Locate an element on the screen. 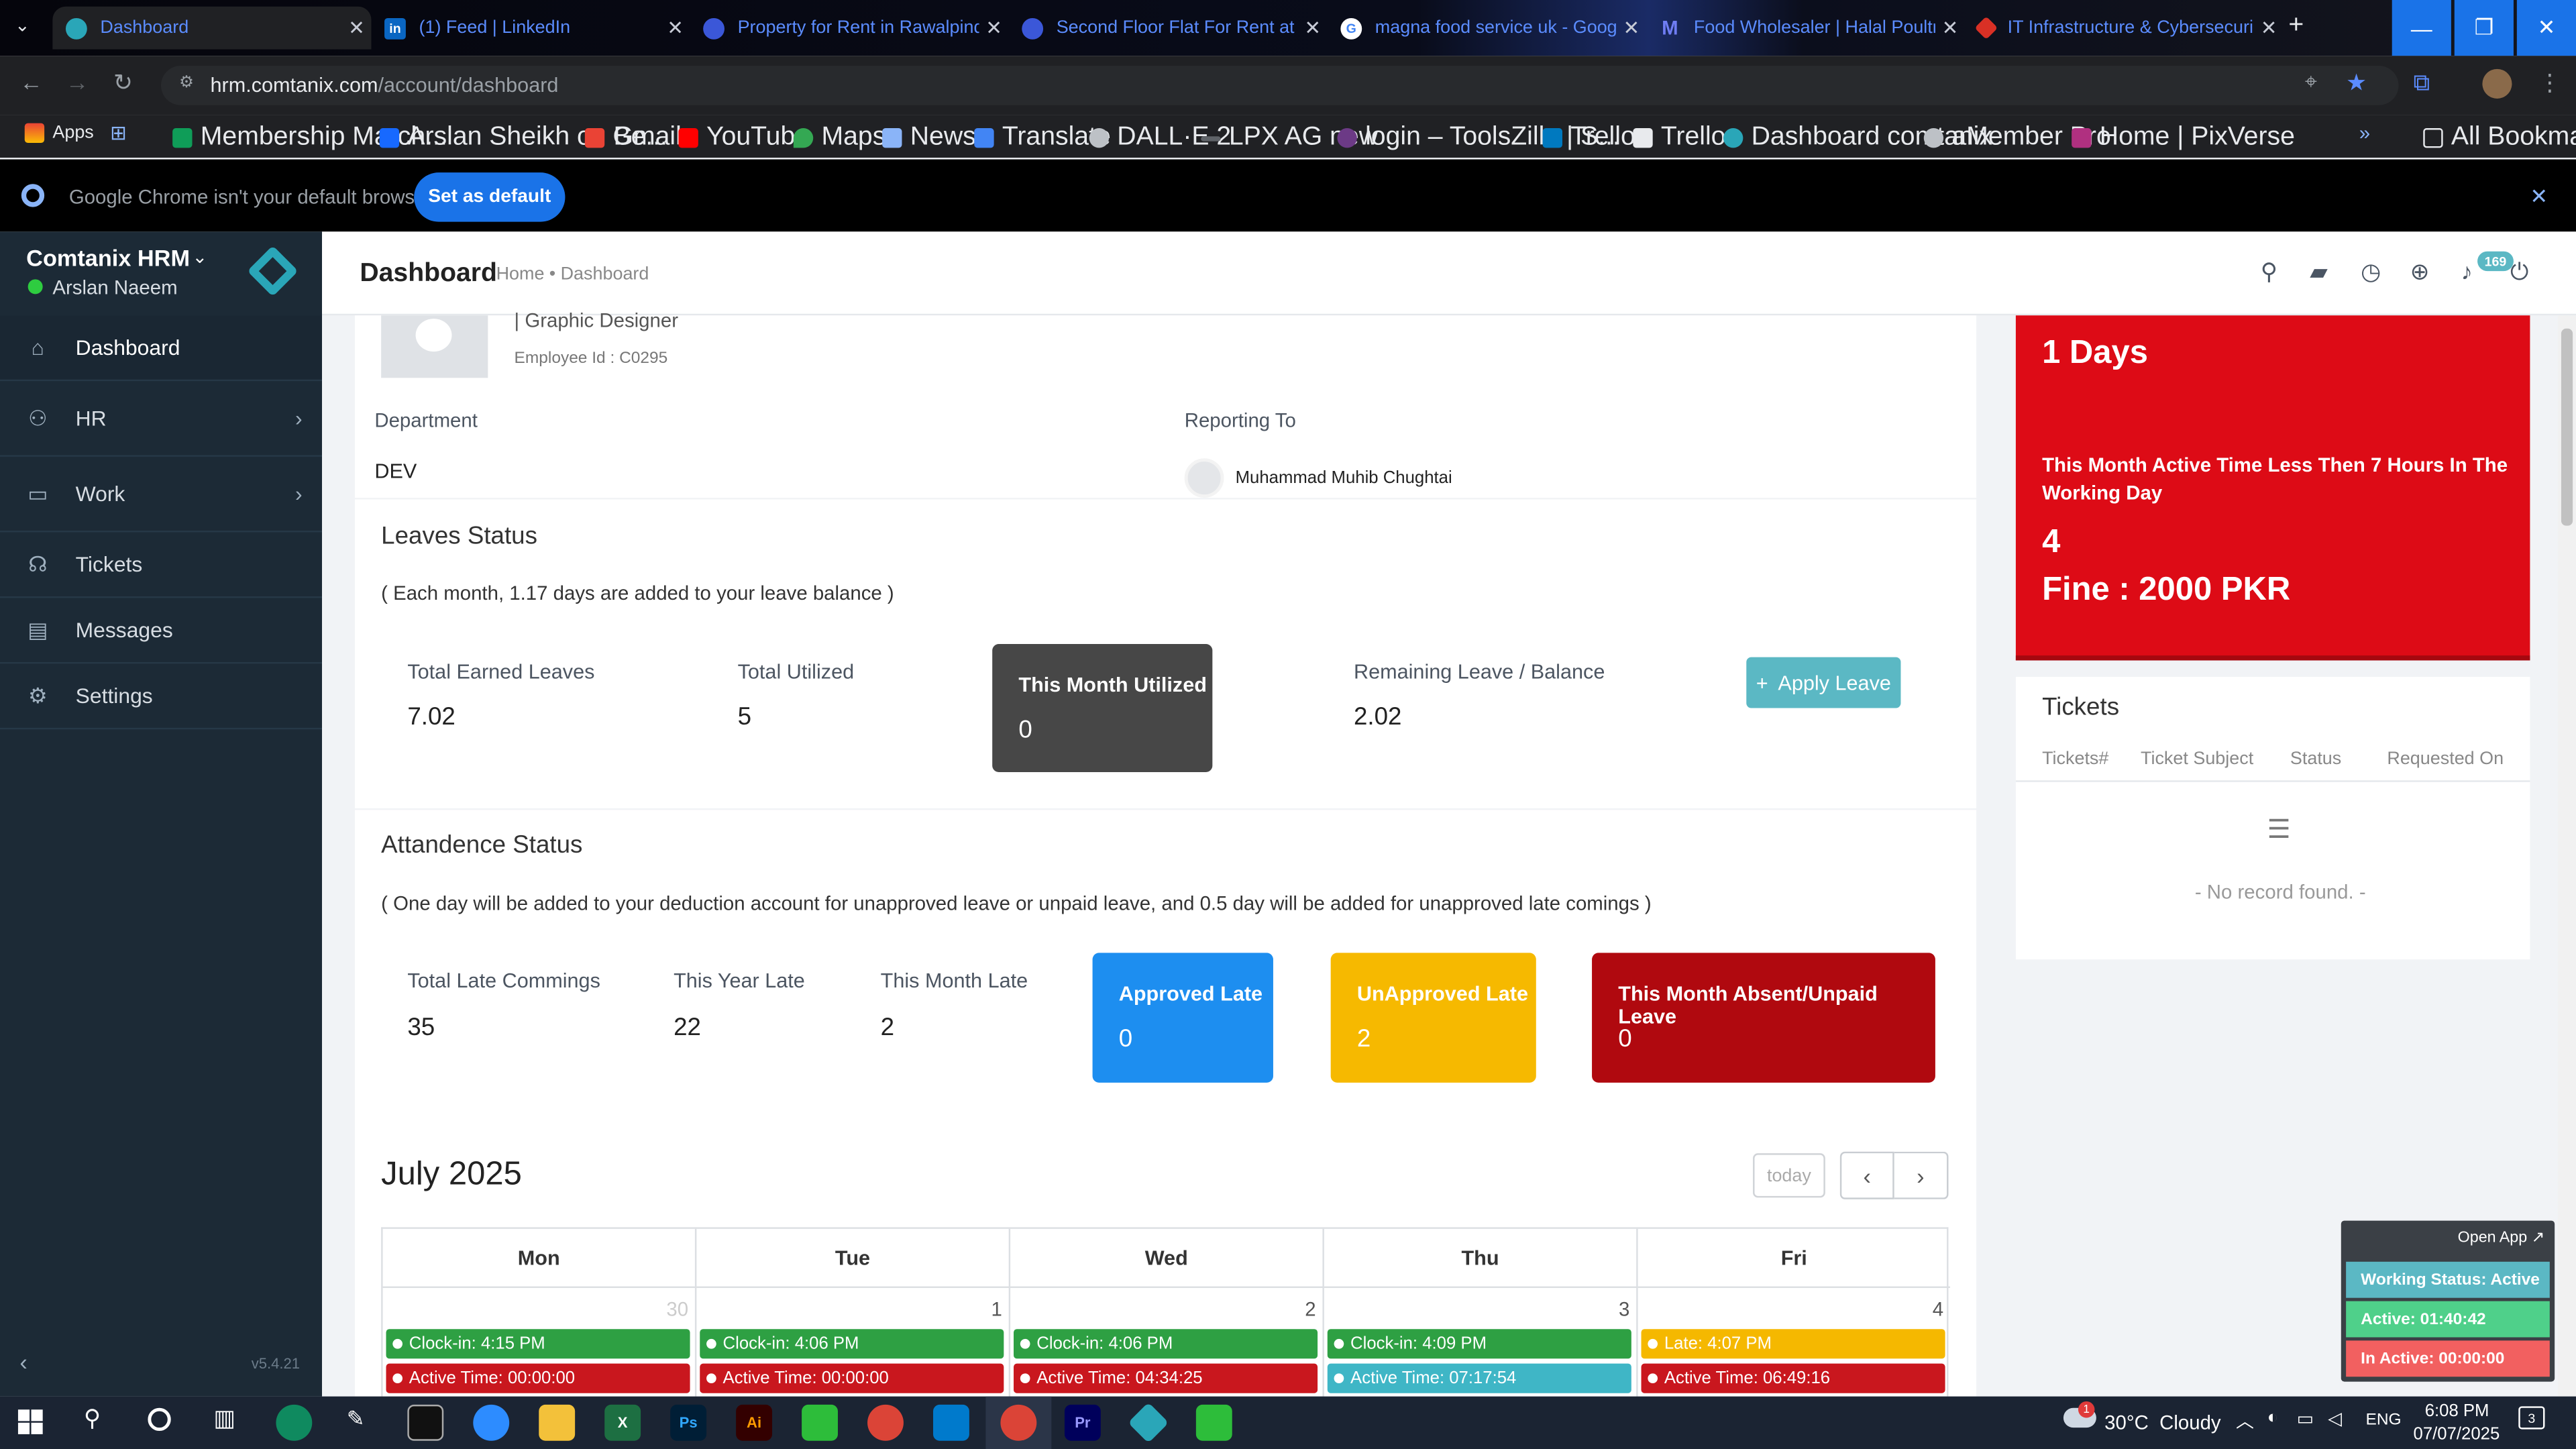 This screenshot has width=2576, height=1449. windows-start-icon is located at coordinates (30, 1421).